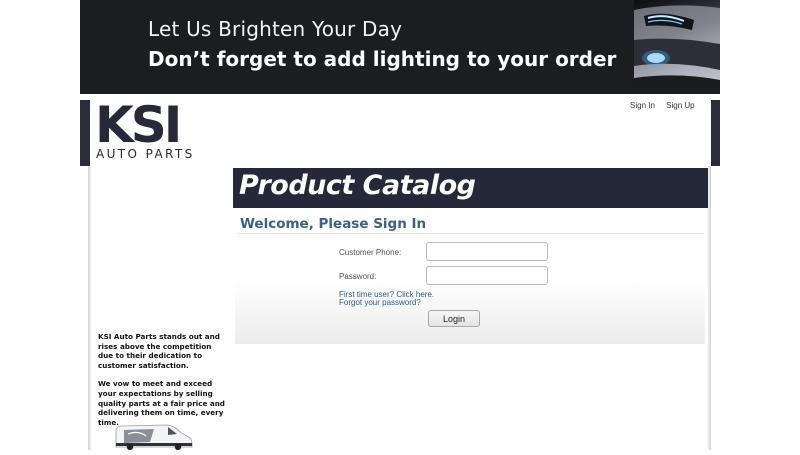  What do you see at coordinates (471, 233) in the screenshot?
I see `heading-divider` at bounding box center [471, 233].